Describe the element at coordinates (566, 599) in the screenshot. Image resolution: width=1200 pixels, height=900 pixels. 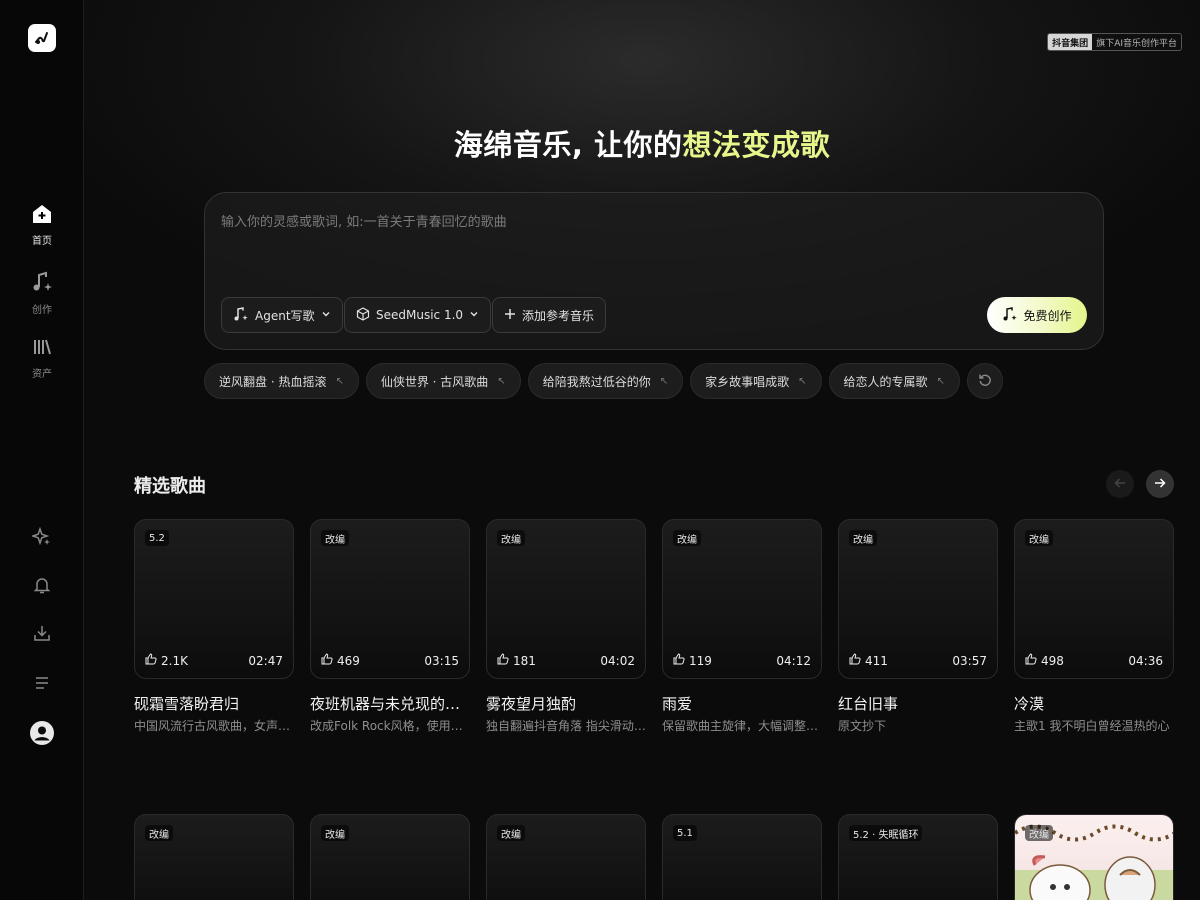
I see `song-cover: 改编 181 04:02` at that location.